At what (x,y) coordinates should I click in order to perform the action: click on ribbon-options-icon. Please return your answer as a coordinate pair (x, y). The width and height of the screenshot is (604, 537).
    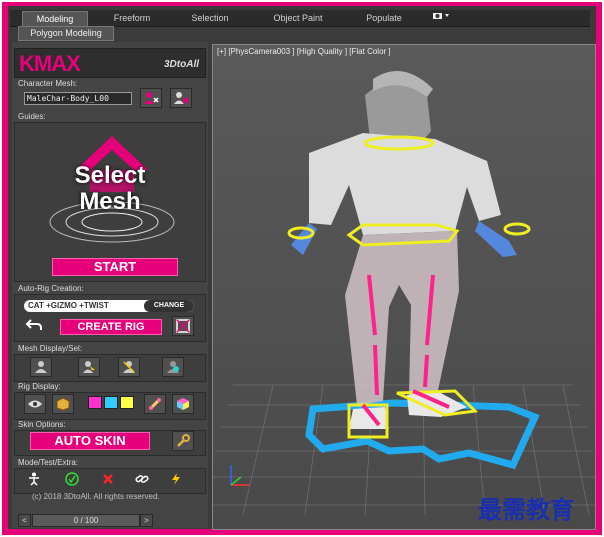
    Looking at the image, I should click on (442, 18).